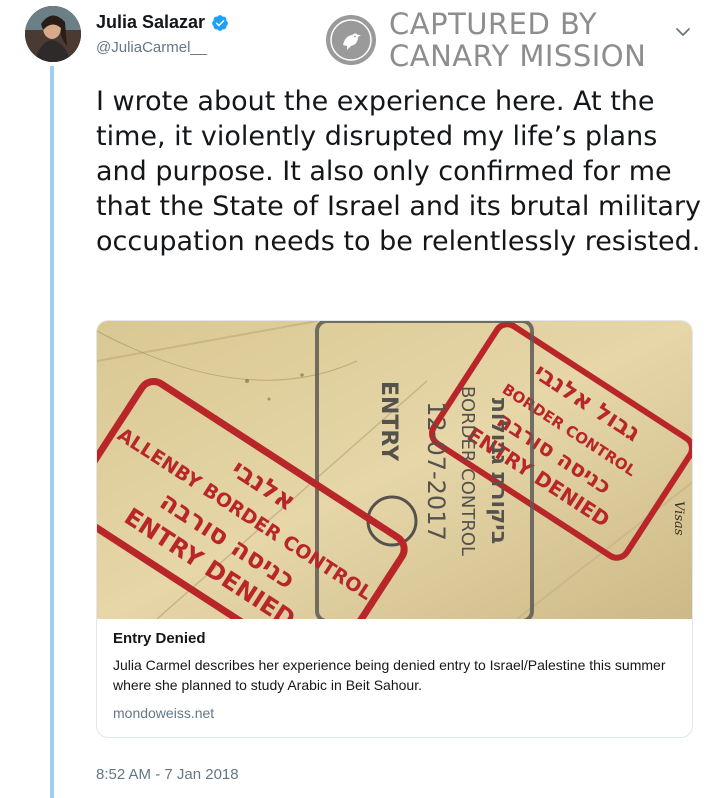 This screenshot has height=798, width=725. Describe the element at coordinates (220, 23) in the screenshot. I see `verified-badge-icon` at that location.